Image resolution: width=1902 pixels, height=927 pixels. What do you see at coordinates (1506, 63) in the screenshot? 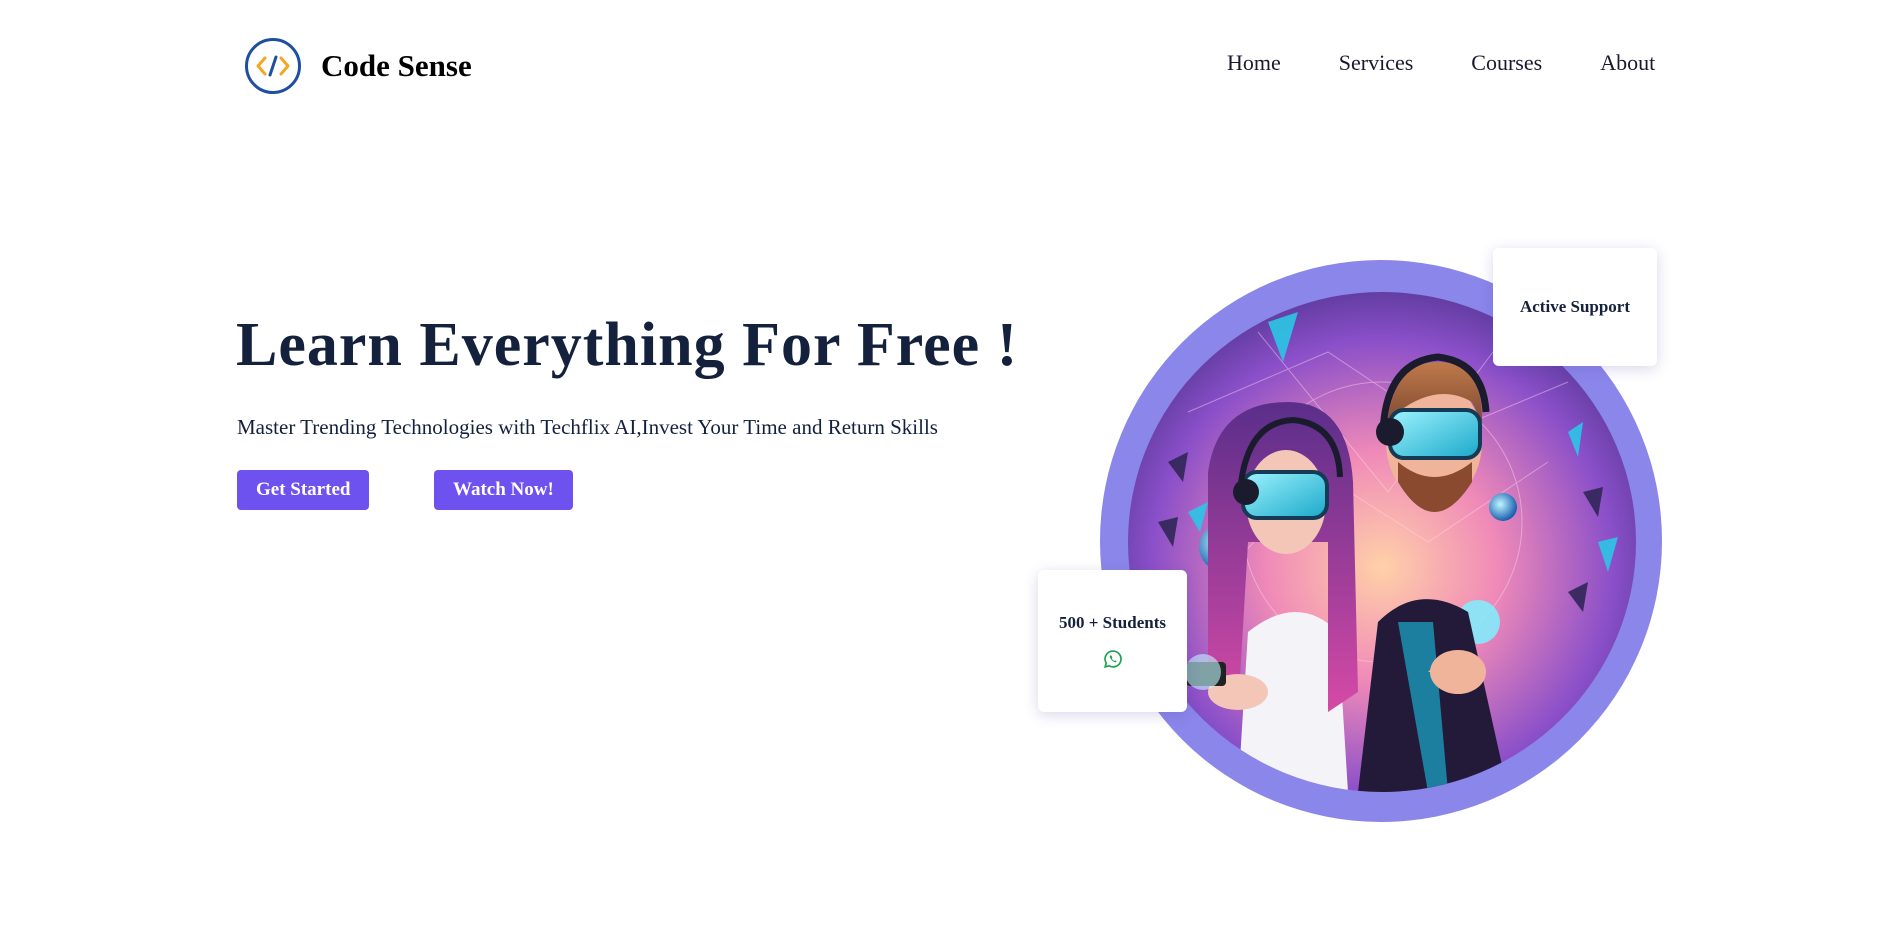
I see `nav-courses-link: Courses` at bounding box center [1506, 63].